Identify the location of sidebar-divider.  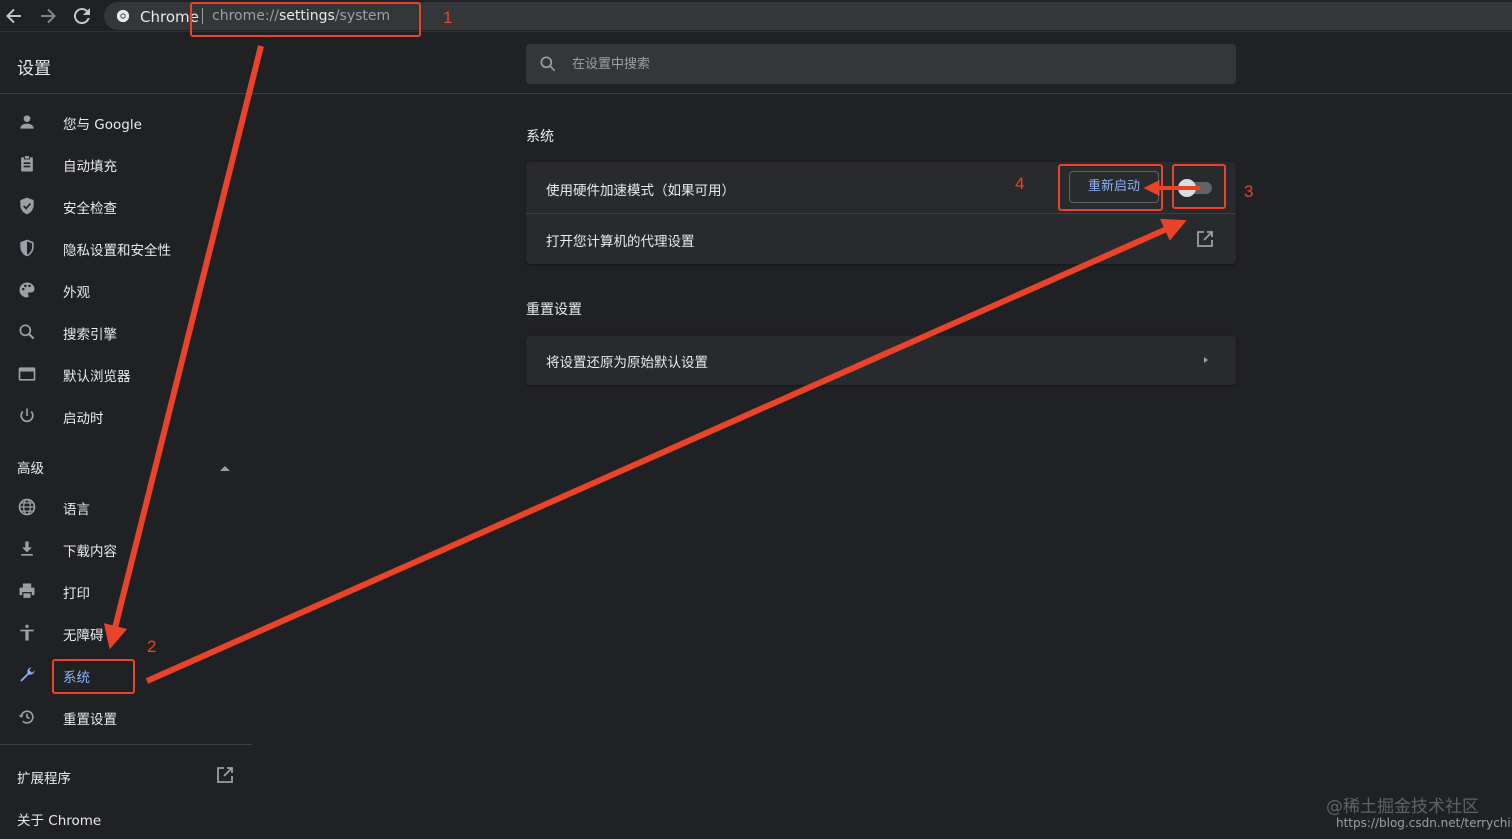
(126, 744).